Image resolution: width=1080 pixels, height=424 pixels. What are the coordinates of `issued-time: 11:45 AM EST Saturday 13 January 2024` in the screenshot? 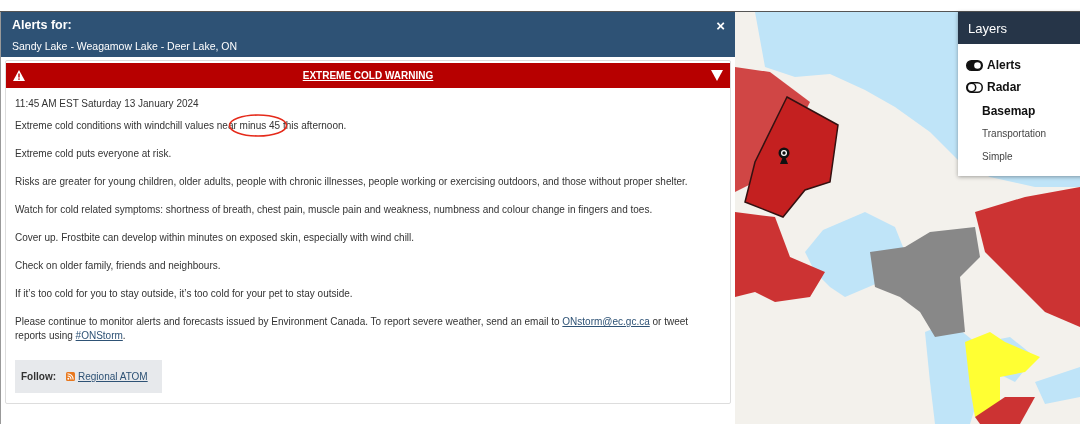 It's located at (107, 104).